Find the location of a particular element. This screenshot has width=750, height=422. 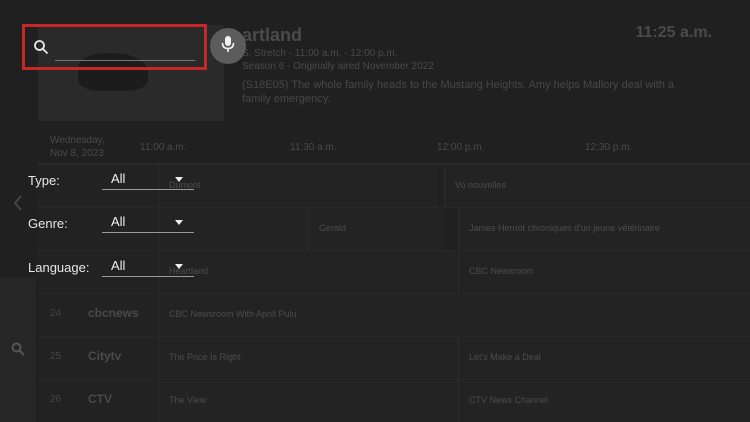

program-cell: Heartland is located at coordinates (308, 272).